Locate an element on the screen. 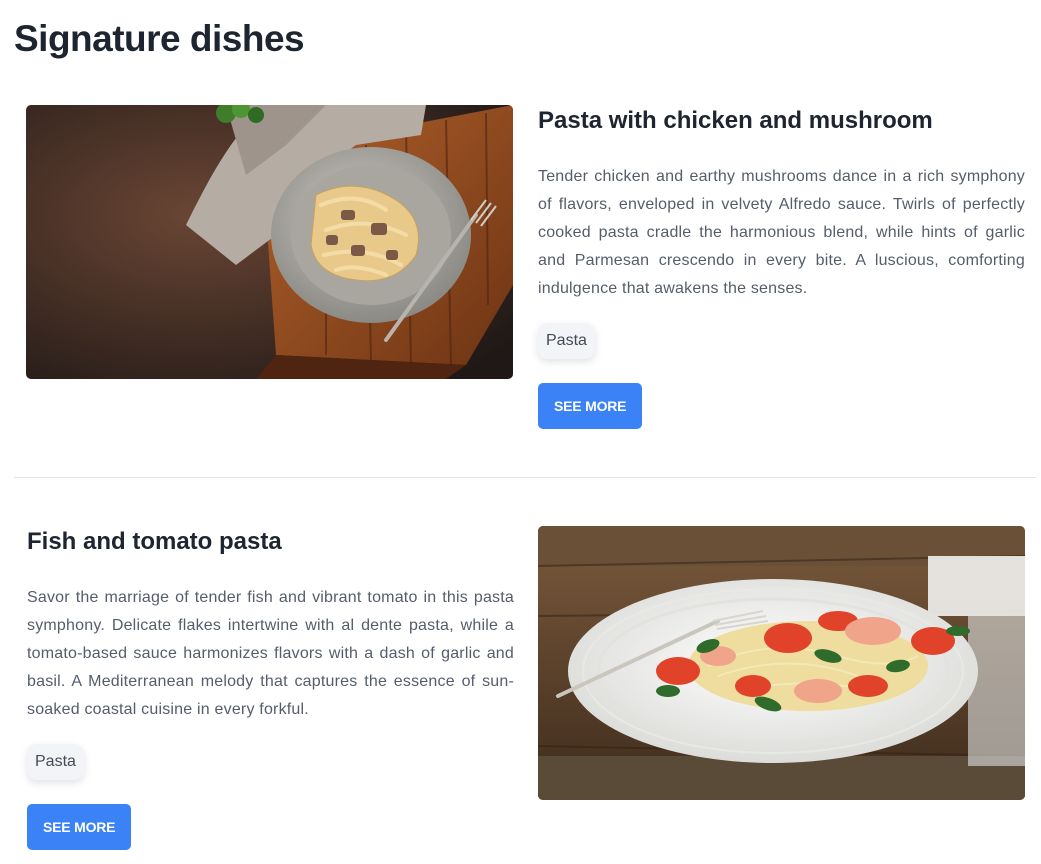 The width and height of the screenshot is (1041, 864). fish-tomato-pasta-photo is located at coordinates (781, 663).